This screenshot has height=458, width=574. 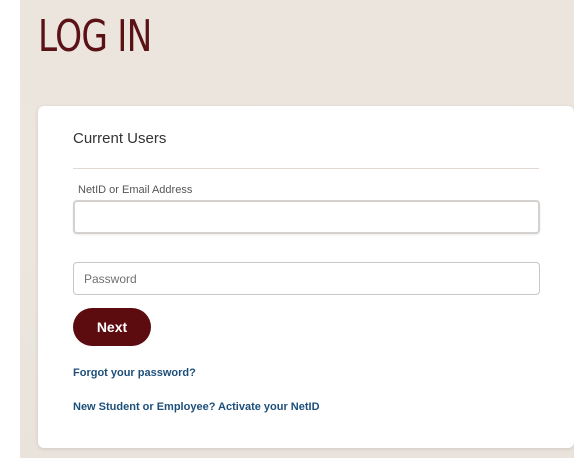 What do you see at coordinates (112, 327) in the screenshot?
I see `next-button: Next` at bounding box center [112, 327].